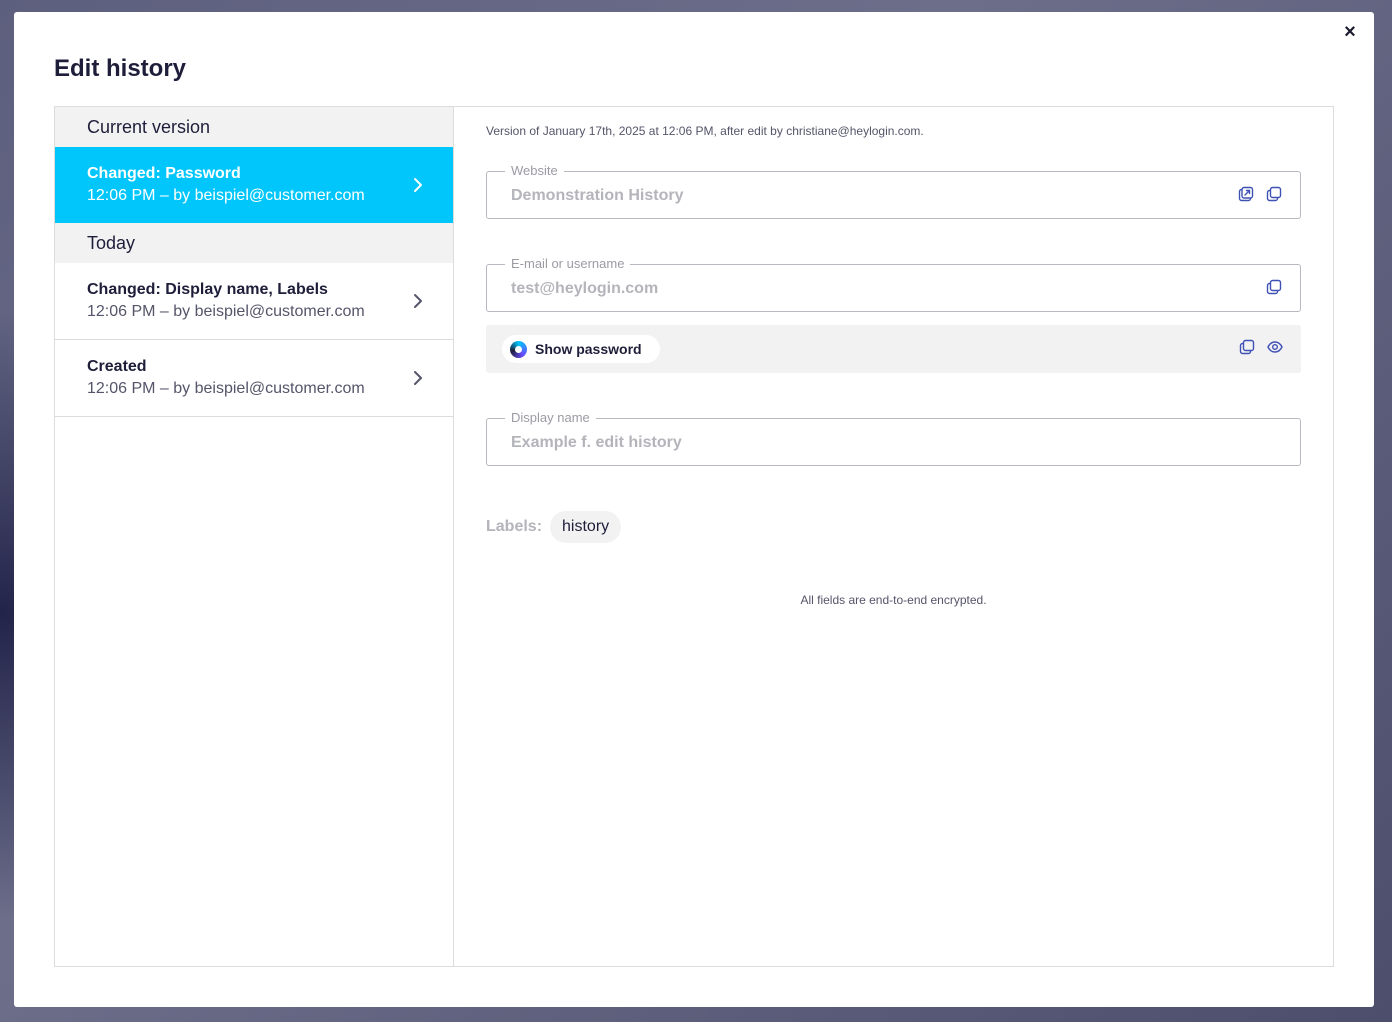 The height and width of the screenshot is (1022, 1392). I want to click on show-password-button: Show password, so click(581, 349).